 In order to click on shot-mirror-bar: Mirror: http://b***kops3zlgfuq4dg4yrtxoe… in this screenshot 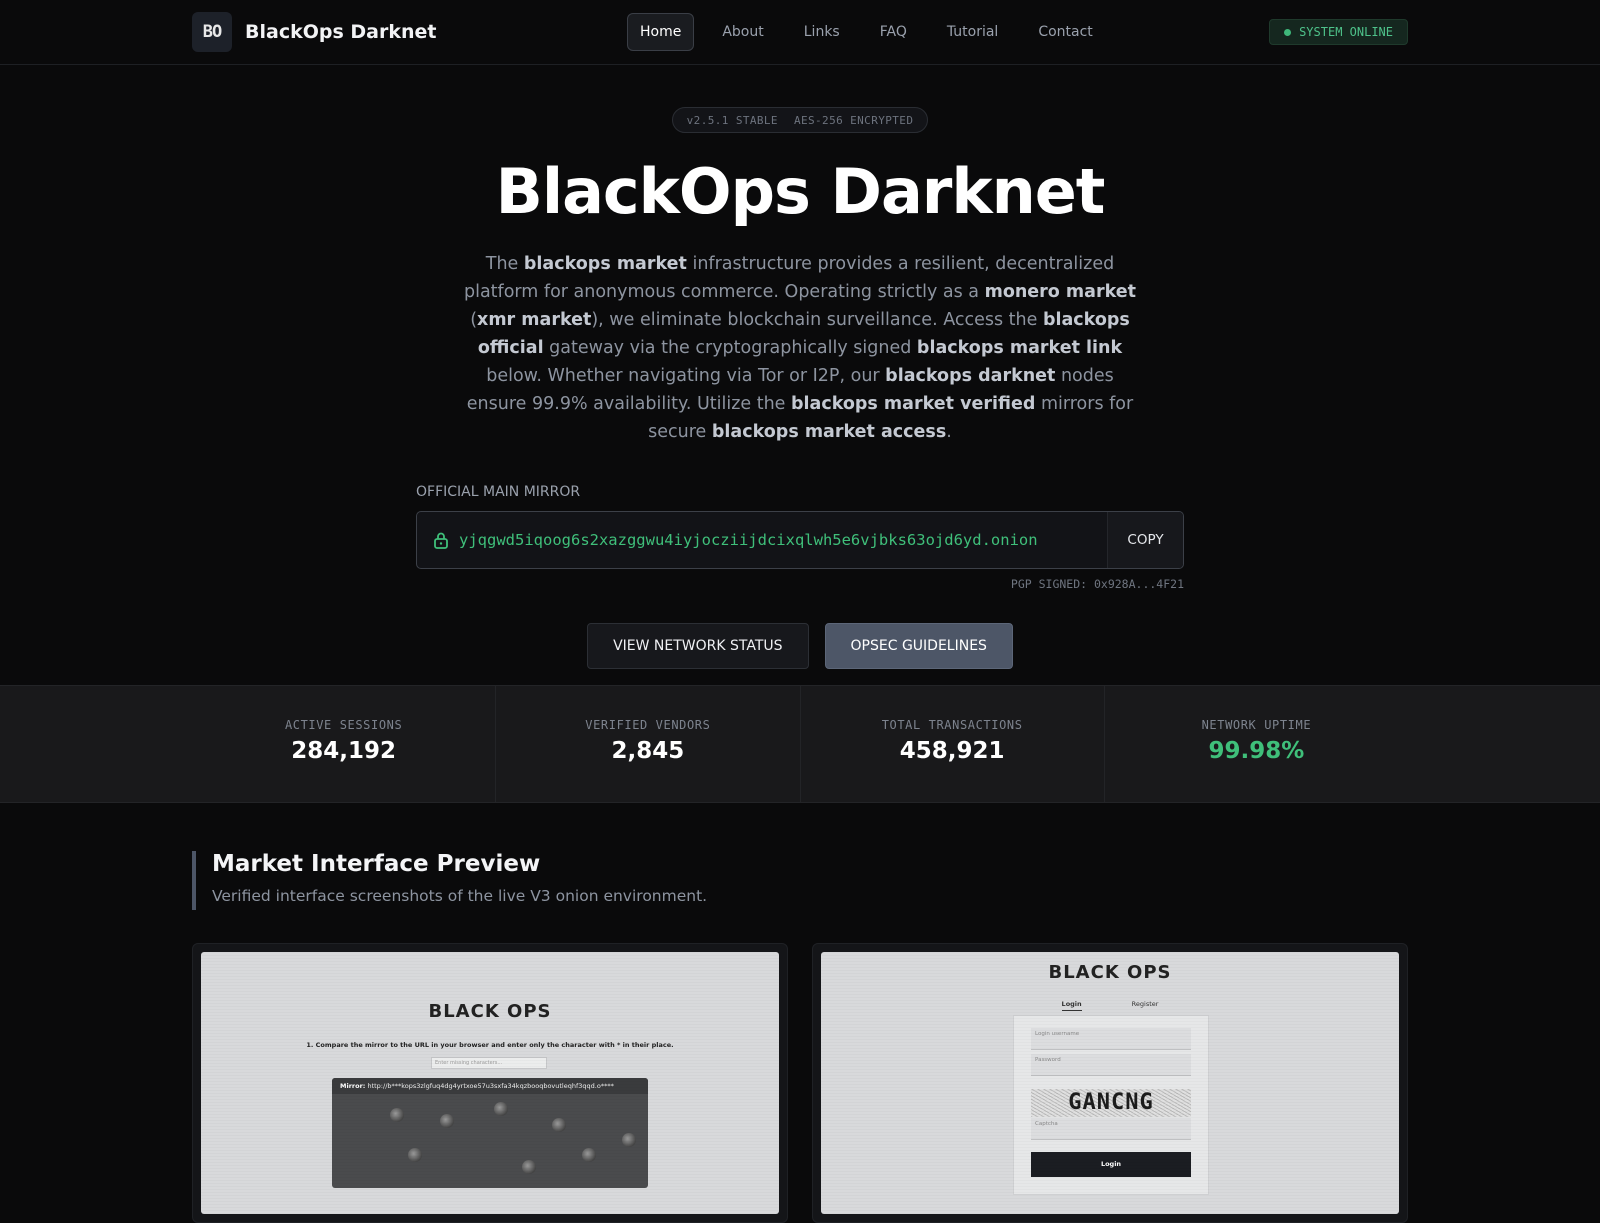, I will do `click(490, 1086)`.